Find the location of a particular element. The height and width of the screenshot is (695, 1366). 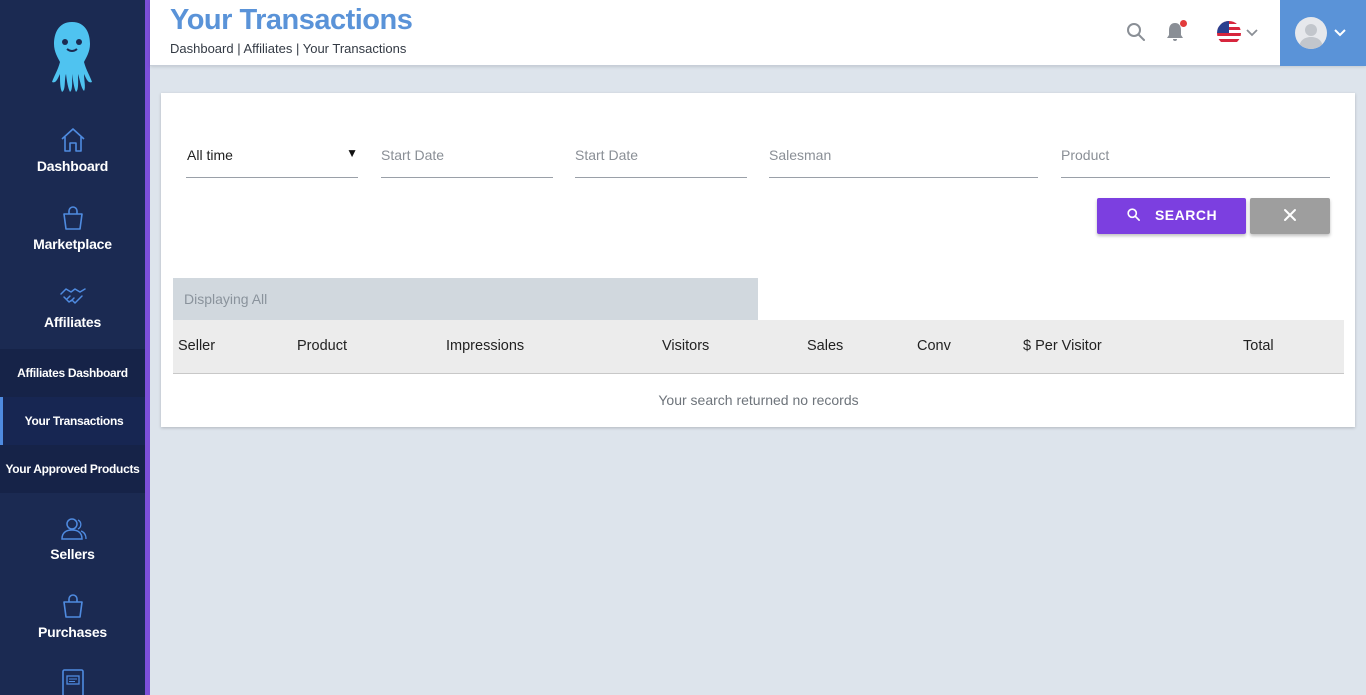

submenu-item-affiliates-dashboard: Affiliates Dashboard is located at coordinates (72, 373).